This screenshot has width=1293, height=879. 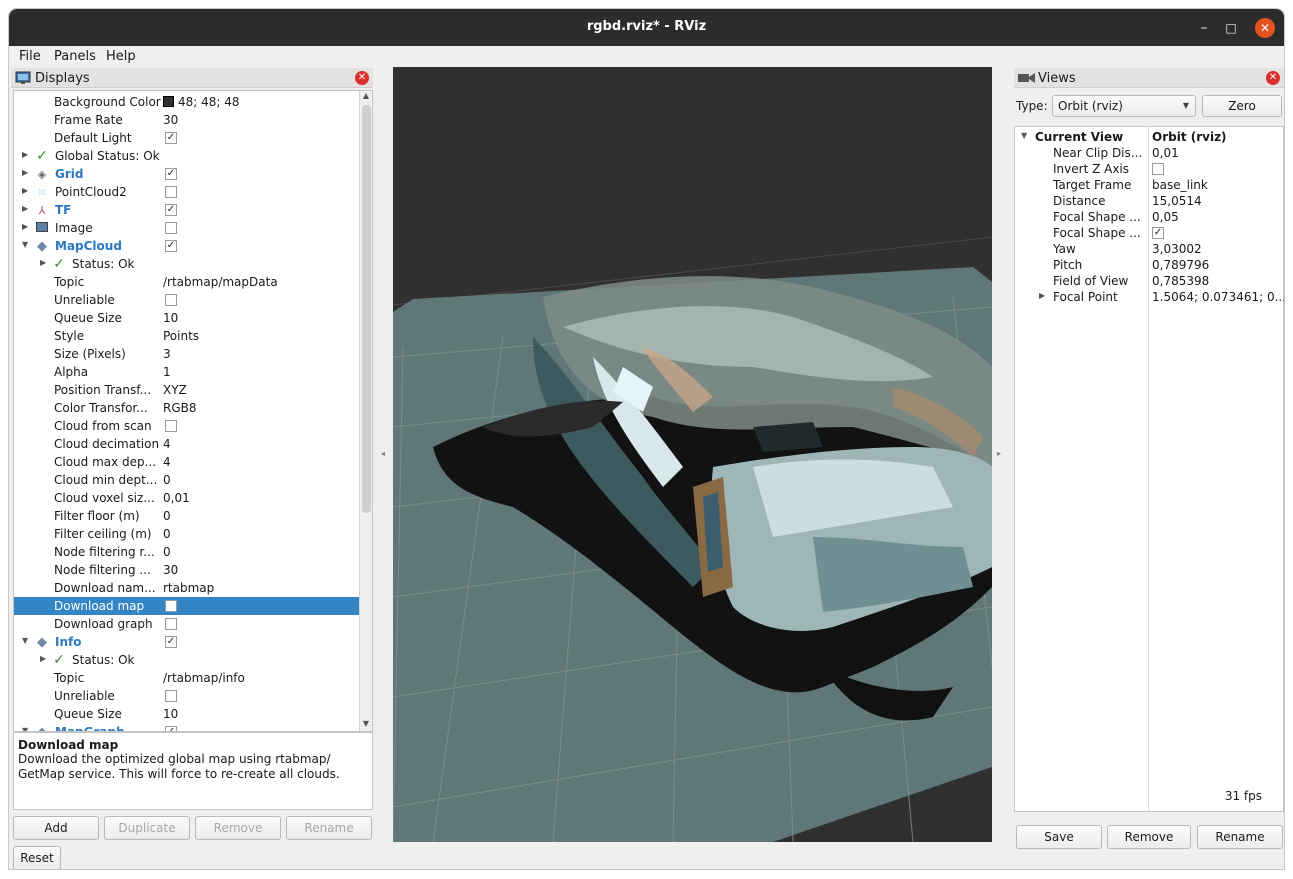 I want to click on view-type-select: Orbit (rviz) ▼, so click(x=1124, y=106).